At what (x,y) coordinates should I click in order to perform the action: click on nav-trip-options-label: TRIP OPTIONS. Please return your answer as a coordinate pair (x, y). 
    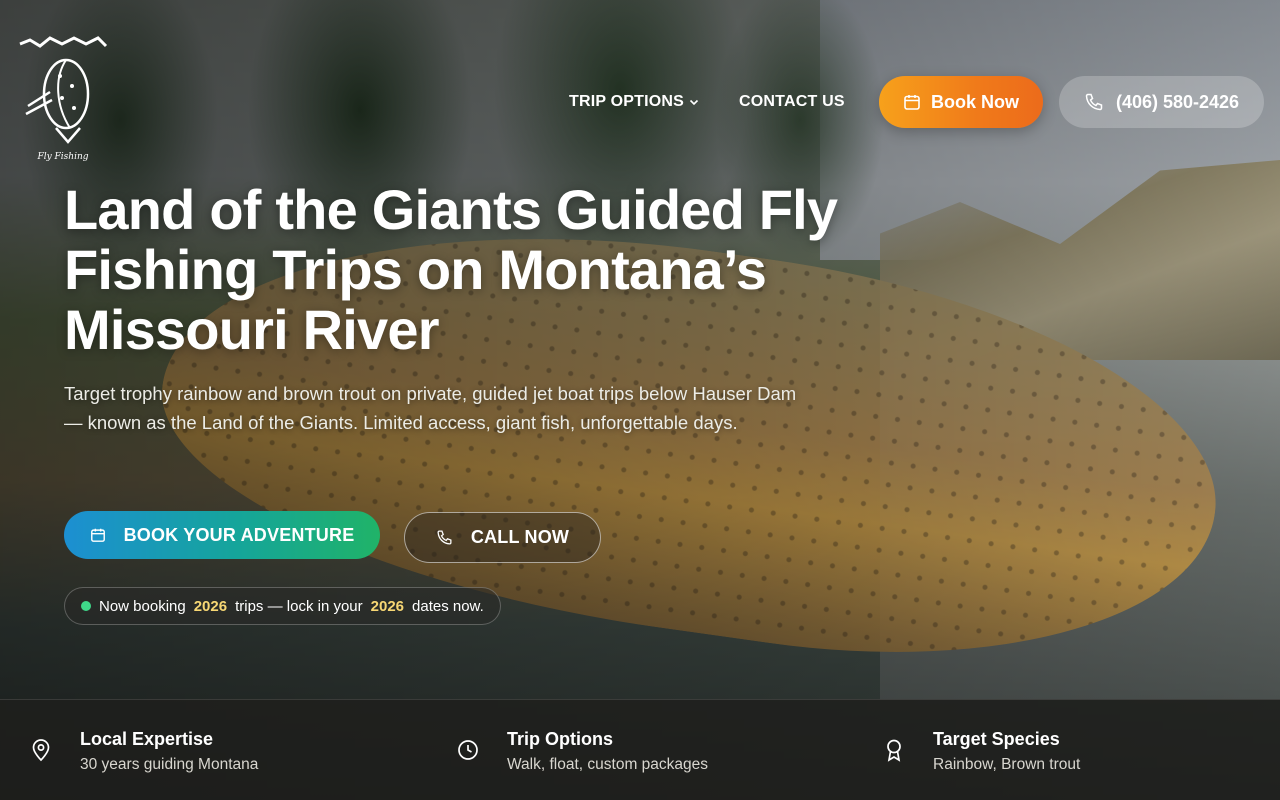
    Looking at the image, I should click on (627, 101).